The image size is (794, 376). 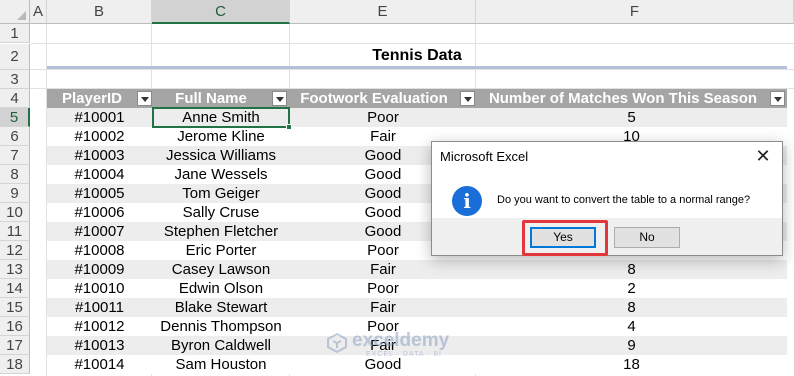 I want to click on active-cell-selection, so click(x=221, y=117).